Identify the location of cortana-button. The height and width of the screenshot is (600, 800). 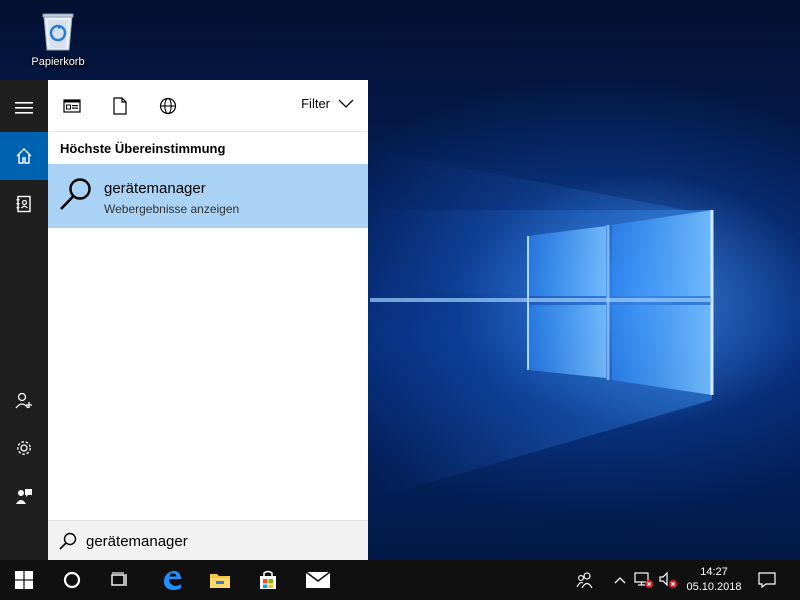
(72, 580).